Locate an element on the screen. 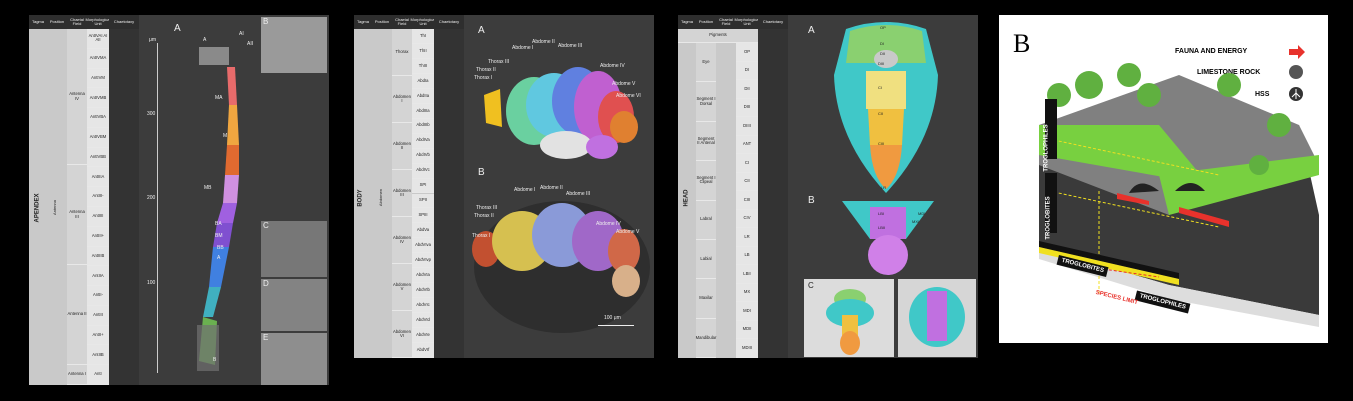 This screenshot has width=1353, height=401. unit-row: CII is located at coordinates (747, 182).